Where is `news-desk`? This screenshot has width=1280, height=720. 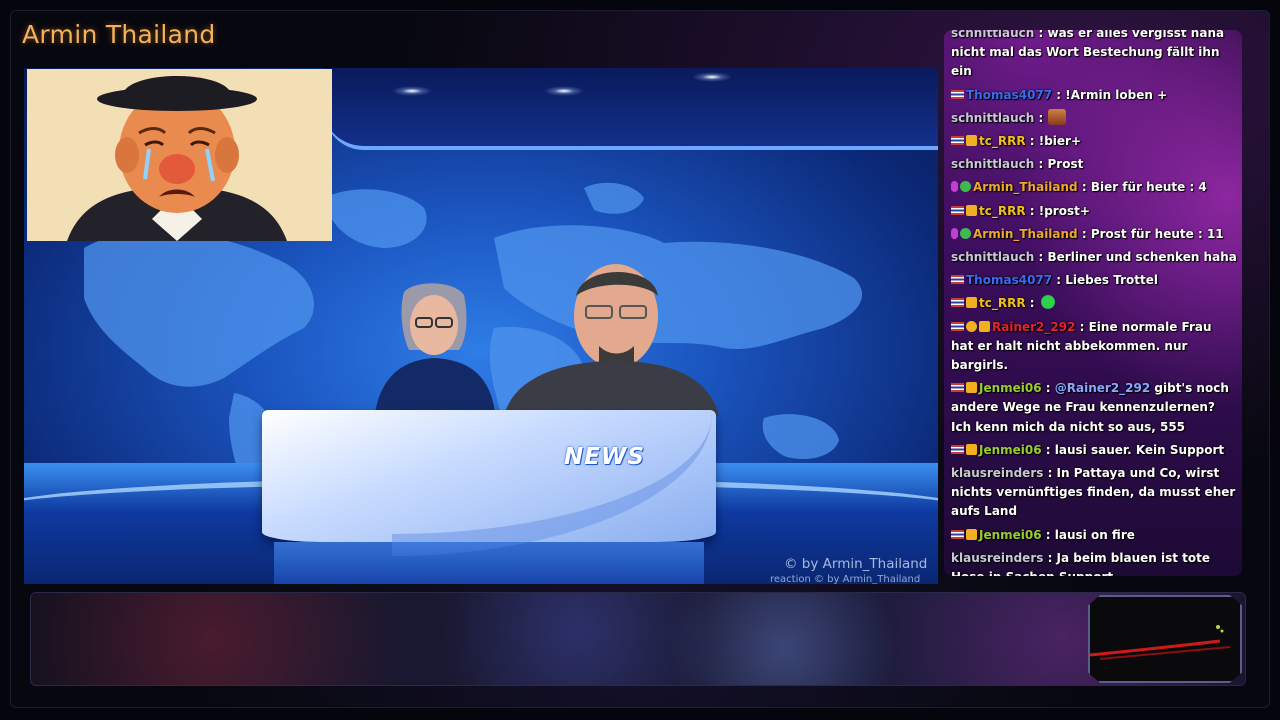
news-desk is located at coordinates (489, 483).